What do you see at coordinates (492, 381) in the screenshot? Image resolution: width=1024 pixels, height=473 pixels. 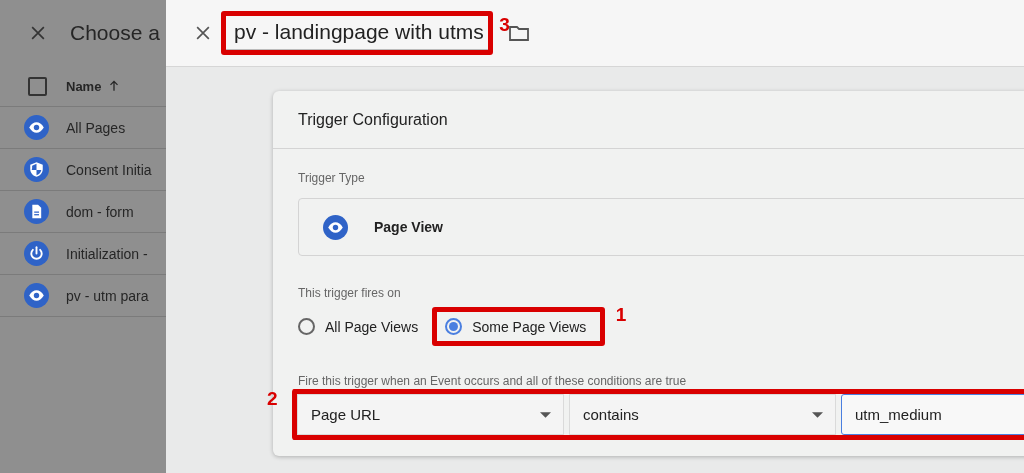 I see `section-label: Fire this trigger when an Event occurs and all of these conditions are true` at bounding box center [492, 381].